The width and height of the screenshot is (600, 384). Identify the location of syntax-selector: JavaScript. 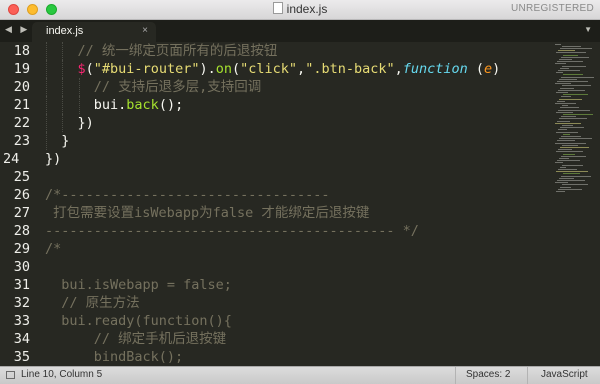
(564, 374).